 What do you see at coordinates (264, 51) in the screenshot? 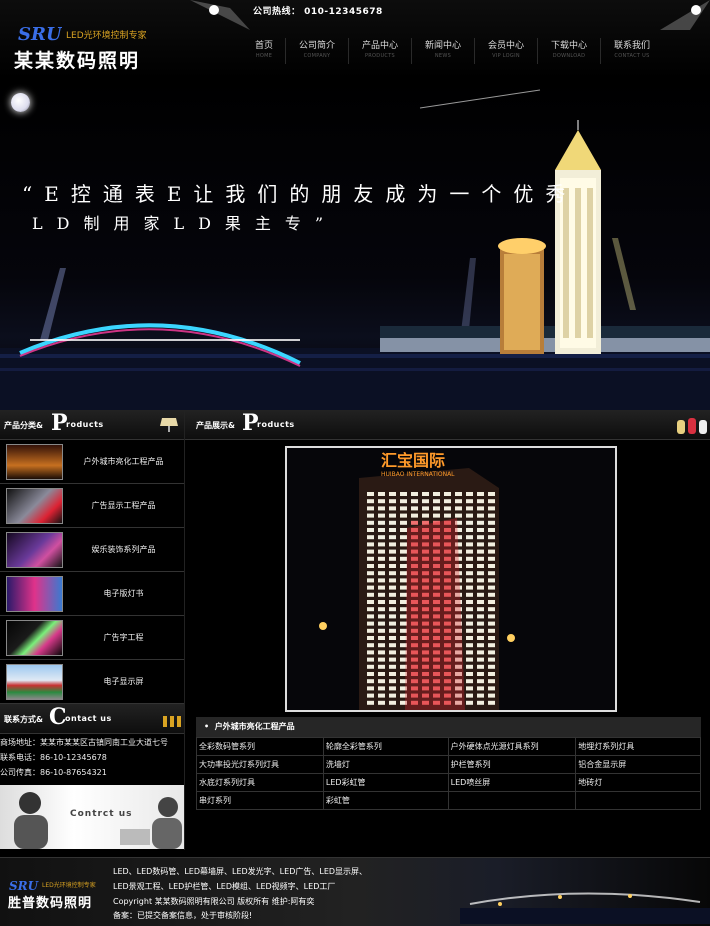
I see `nav-home: 首页 HOME` at bounding box center [264, 51].